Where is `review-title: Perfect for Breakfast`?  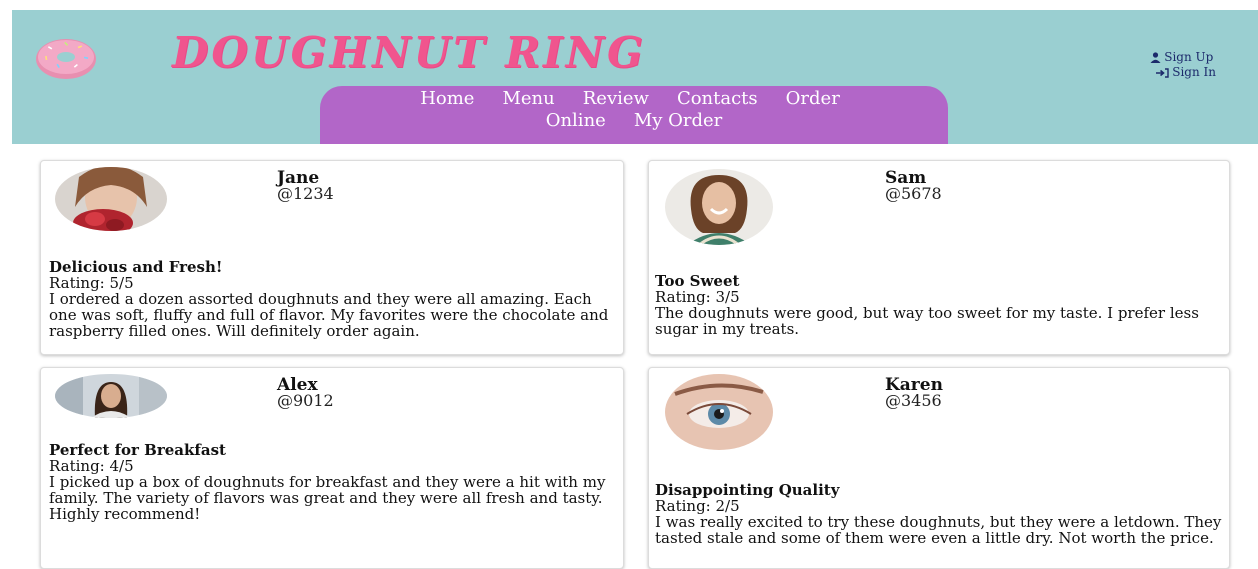 review-title: Perfect for Breakfast is located at coordinates (137, 450).